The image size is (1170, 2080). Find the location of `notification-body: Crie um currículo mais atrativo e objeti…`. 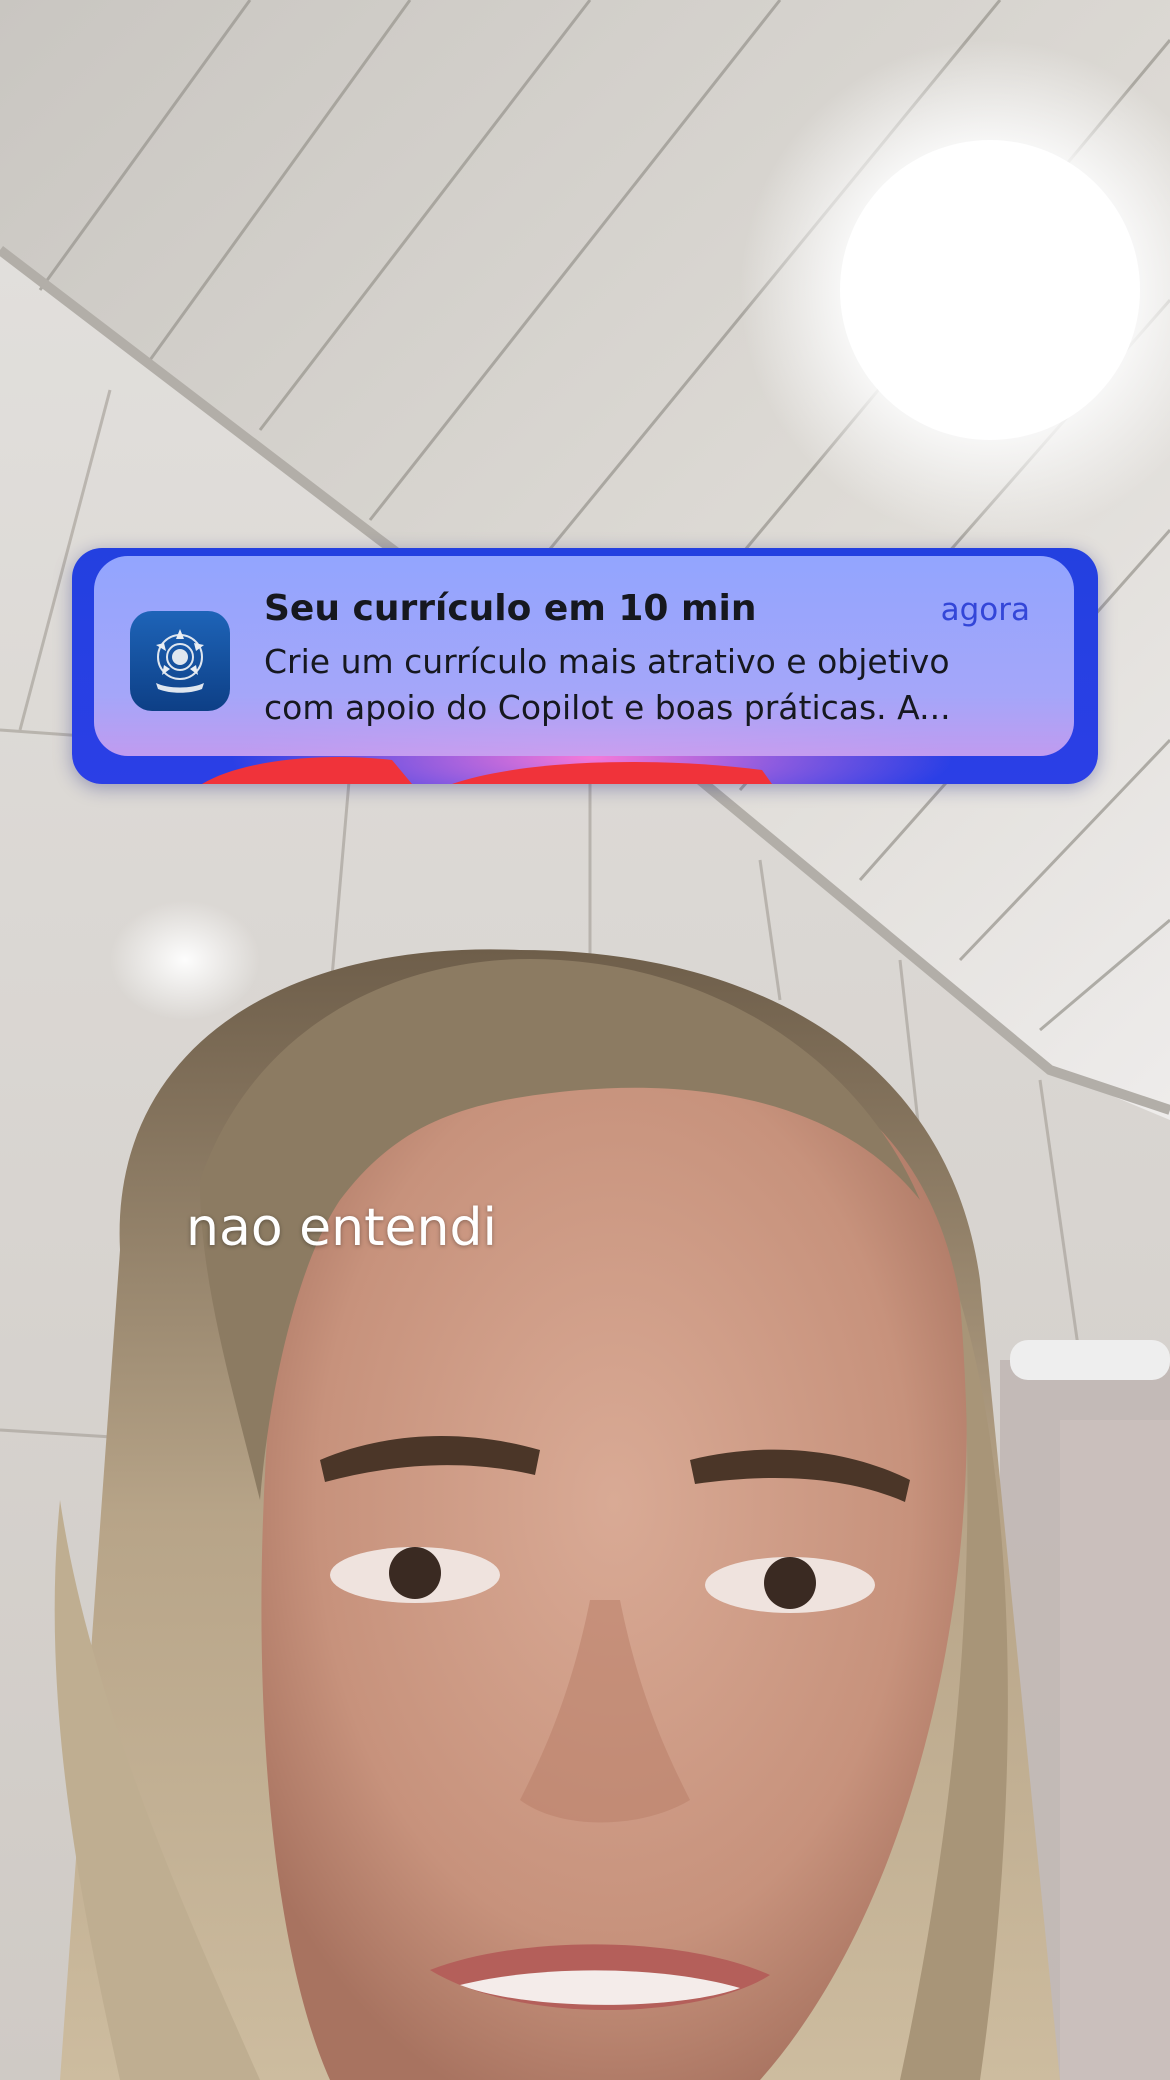

notification-body: Crie um currículo mais atrativo e objeti… is located at coordinates (654, 685).